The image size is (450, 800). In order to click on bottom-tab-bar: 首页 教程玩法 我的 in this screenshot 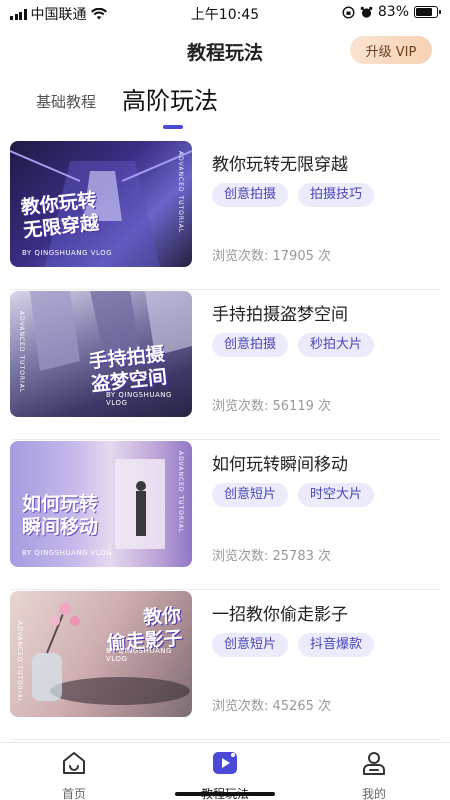, I will do `click(225, 771)`.